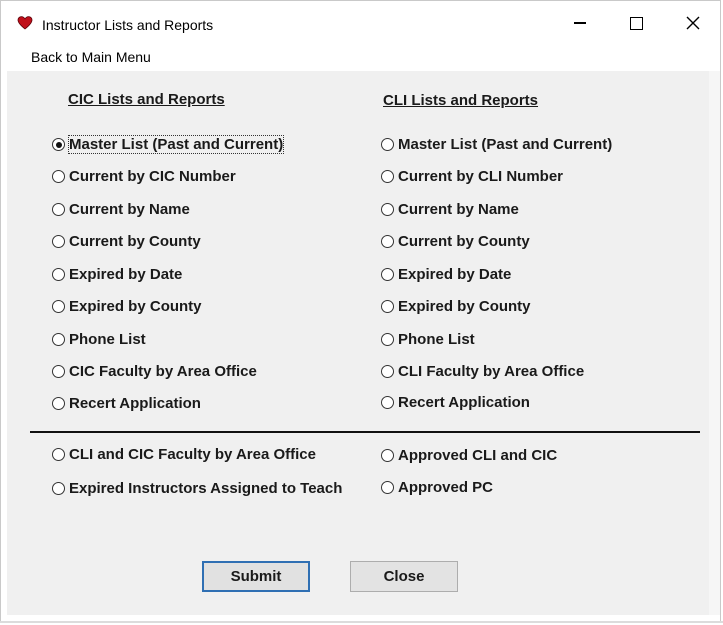  I want to click on option-expired-instructors-assigned: Expired Instructors Assigned to Teach, so click(197, 488).